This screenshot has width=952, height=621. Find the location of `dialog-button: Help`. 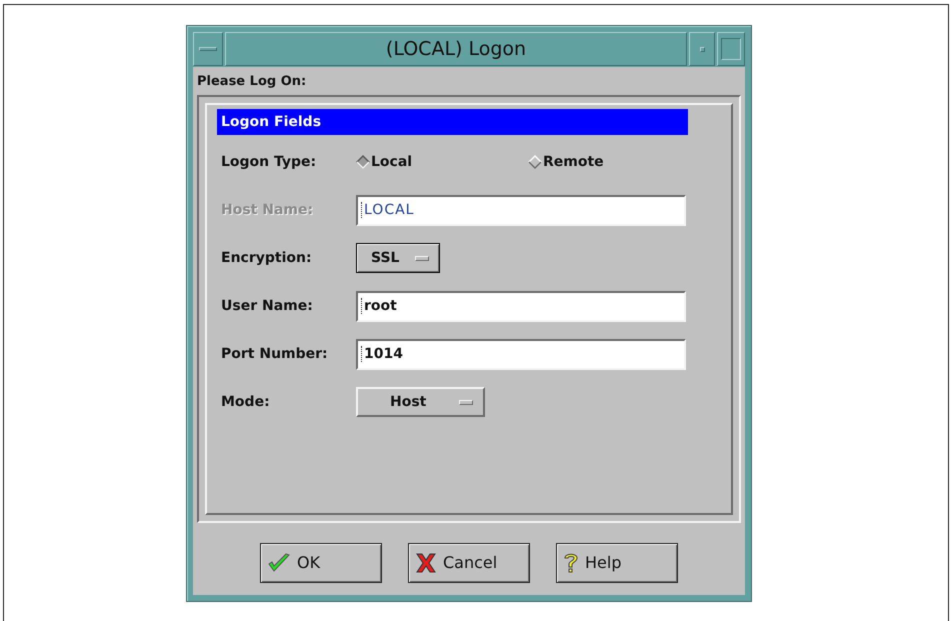

dialog-button: Help is located at coordinates (617, 563).